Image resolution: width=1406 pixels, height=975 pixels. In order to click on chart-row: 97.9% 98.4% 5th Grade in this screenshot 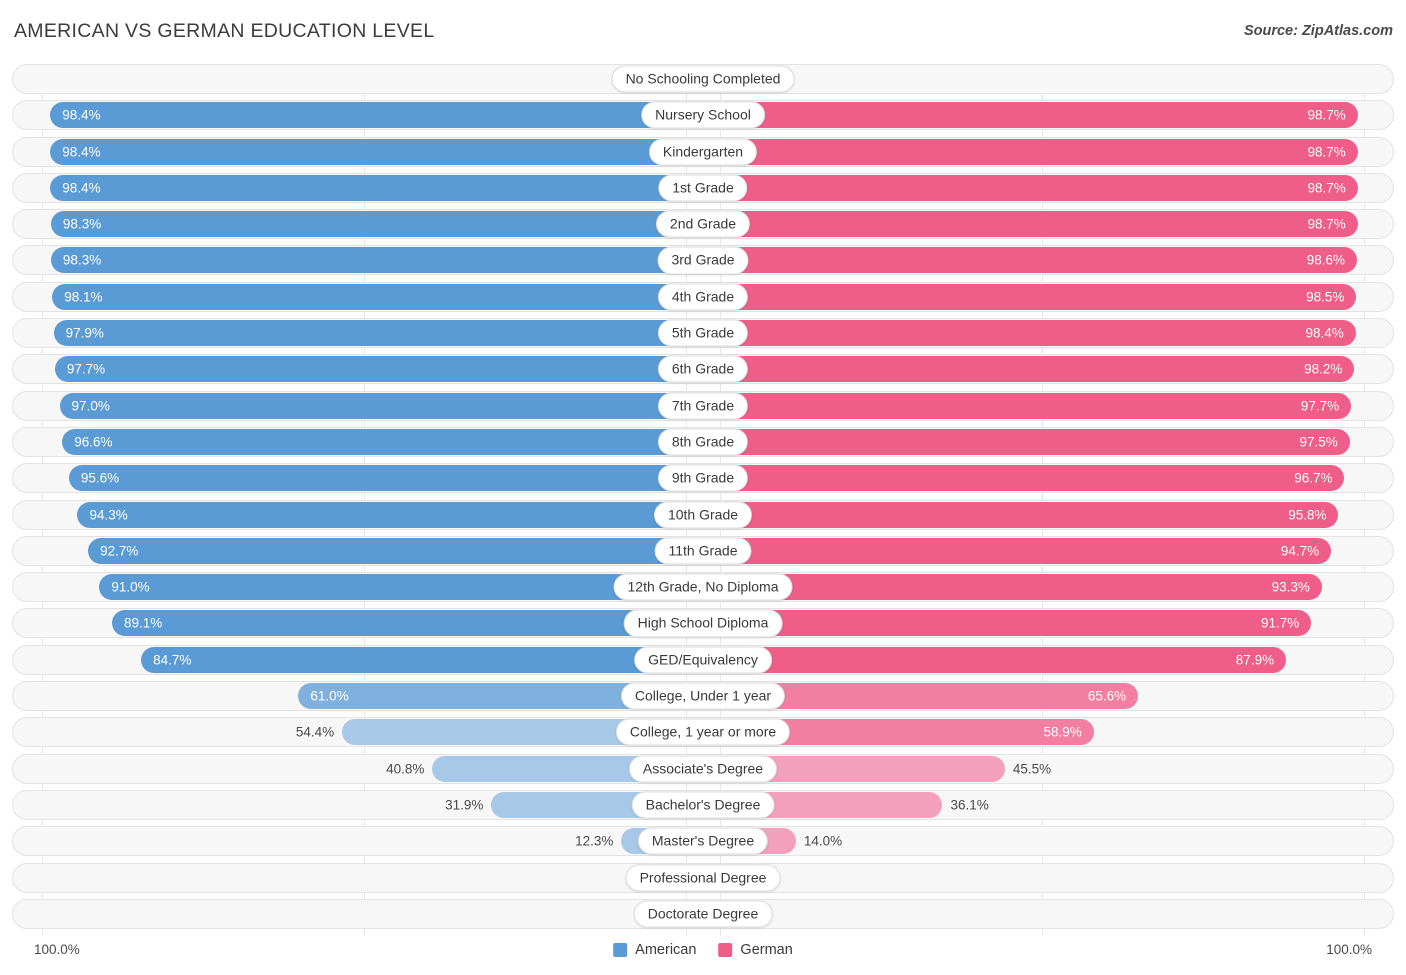, I will do `click(703, 333)`.